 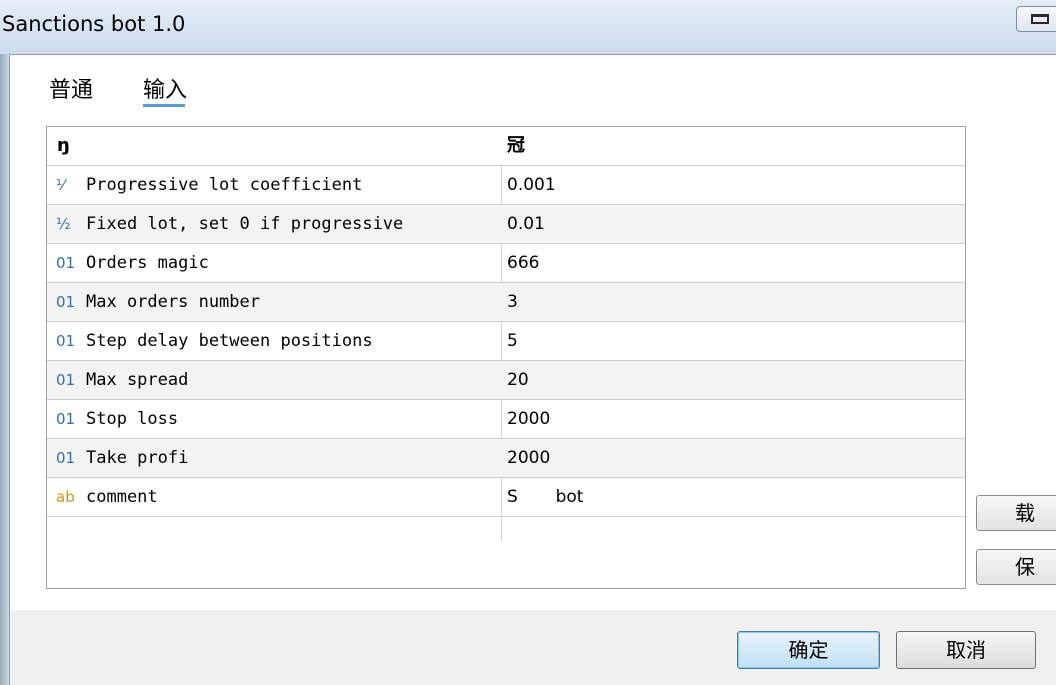 What do you see at coordinates (506, 458) in the screenshot?
I see `table-row: 01 Take profi 2000` at bounding box center [506, 458].